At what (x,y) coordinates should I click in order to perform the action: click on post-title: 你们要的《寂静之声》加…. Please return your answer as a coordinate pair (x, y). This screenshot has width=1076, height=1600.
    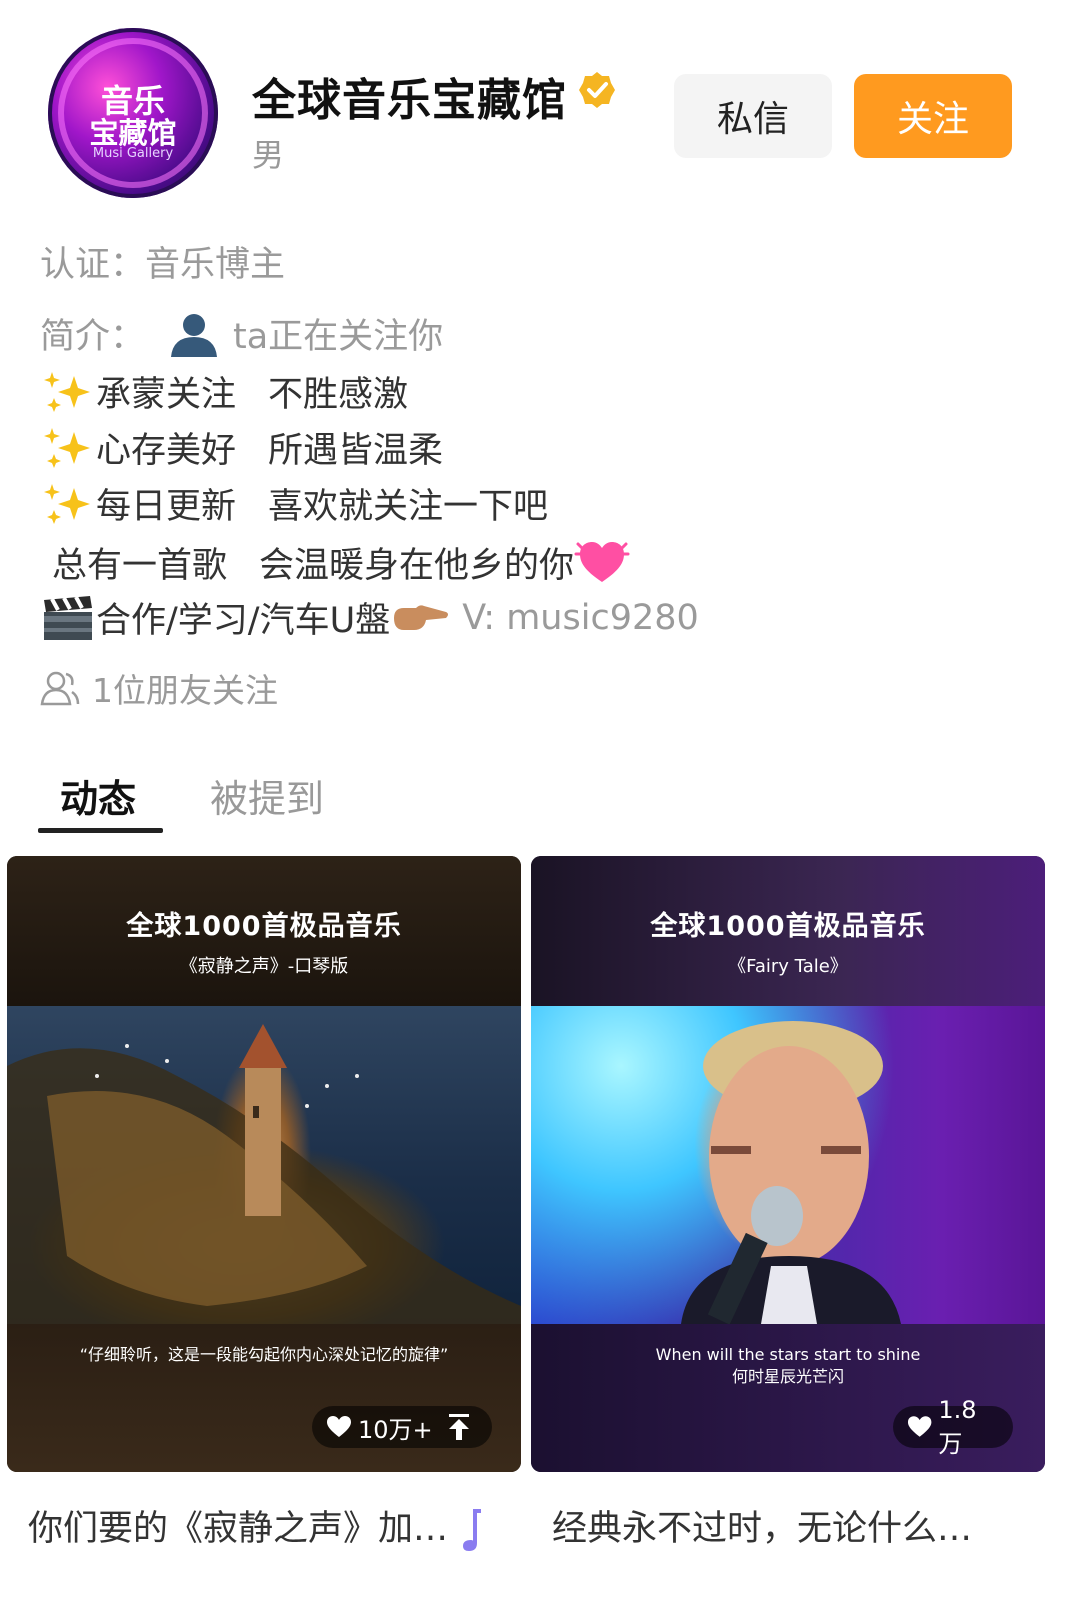
    Looking at the image, I should click on (256, 1526).